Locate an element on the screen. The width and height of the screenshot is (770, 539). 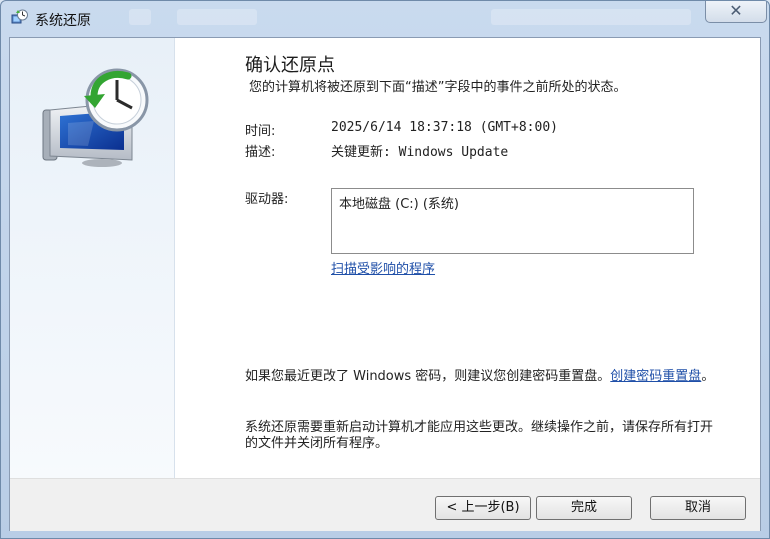
system-restore-app-icon is located at coordinates (19, 16).